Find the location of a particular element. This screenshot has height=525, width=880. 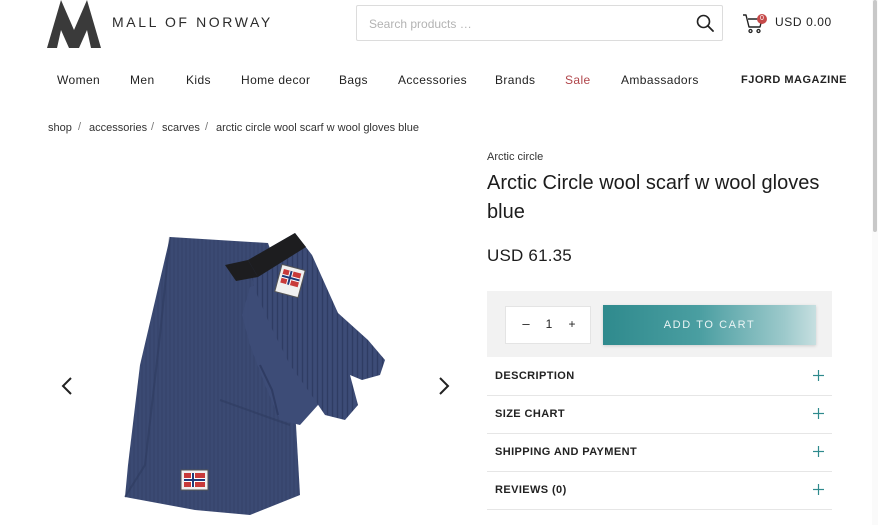

quantity-value: 1 is located at coordinates (549, 324).